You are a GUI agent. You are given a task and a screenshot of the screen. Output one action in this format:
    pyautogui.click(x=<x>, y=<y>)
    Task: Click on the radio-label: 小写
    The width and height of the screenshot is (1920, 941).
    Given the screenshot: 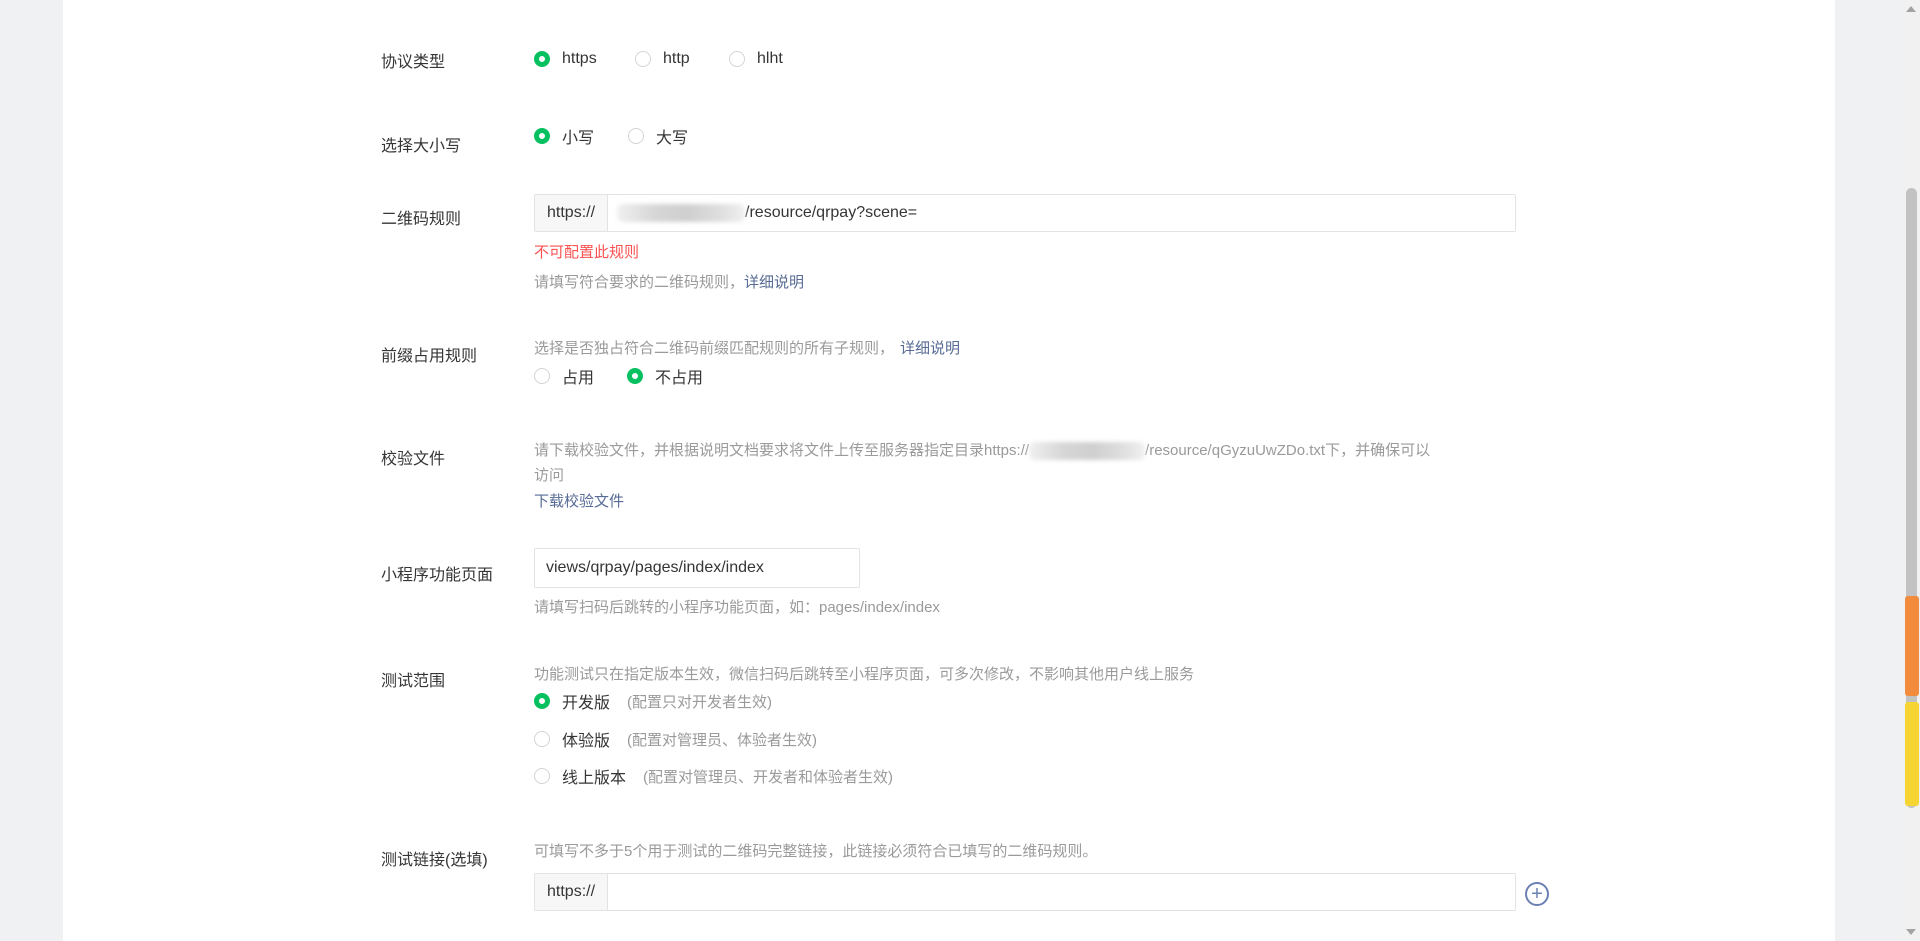 What is the action you would take?
    pyautogui.click(x=578, y=138)
    